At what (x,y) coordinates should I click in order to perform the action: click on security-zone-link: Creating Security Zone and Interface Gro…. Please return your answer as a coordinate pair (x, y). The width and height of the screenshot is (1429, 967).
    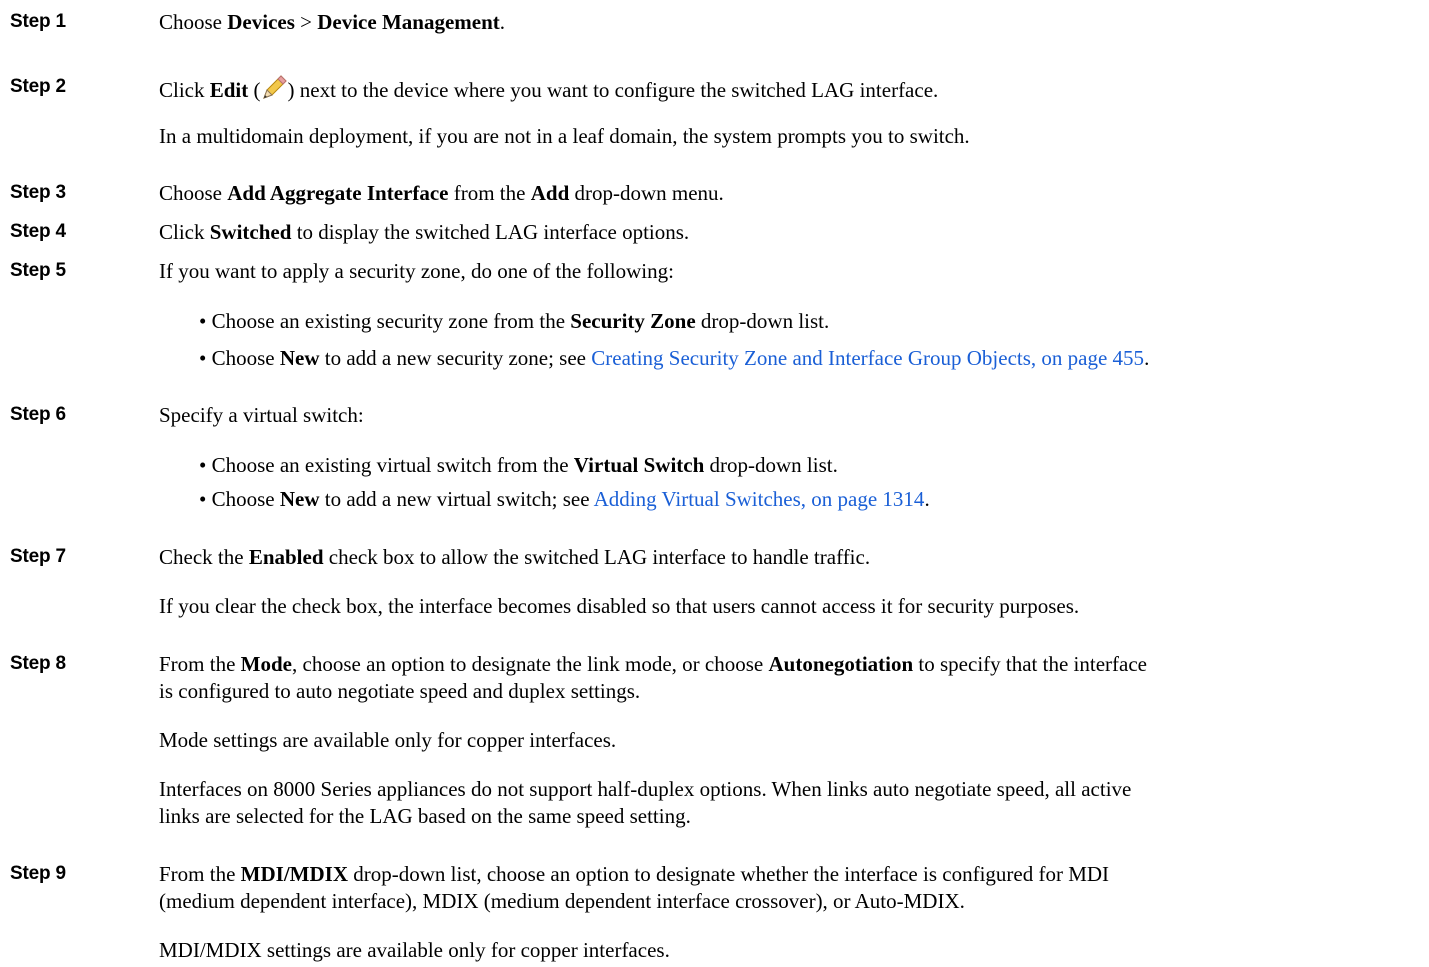
    Looking at the image, I should click on (867, 358).